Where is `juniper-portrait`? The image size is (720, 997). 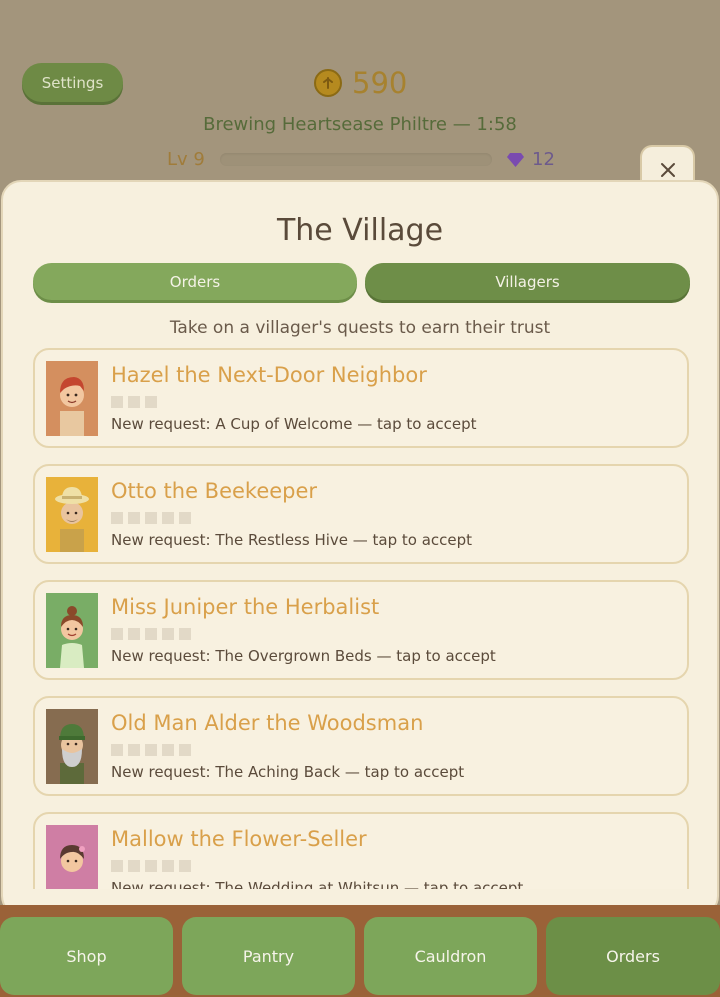
juniper-portrait is located at coordinates (72, 630).